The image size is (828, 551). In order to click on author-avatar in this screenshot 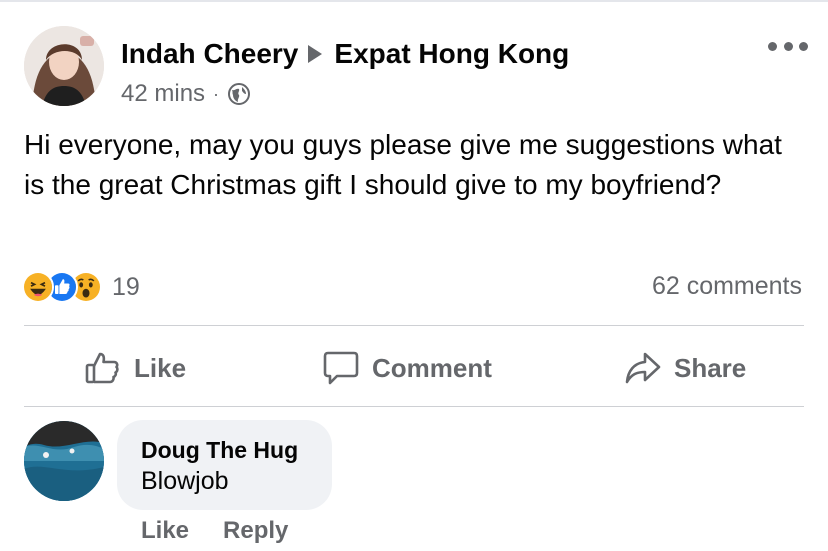, I will do `click(64, 66)`.